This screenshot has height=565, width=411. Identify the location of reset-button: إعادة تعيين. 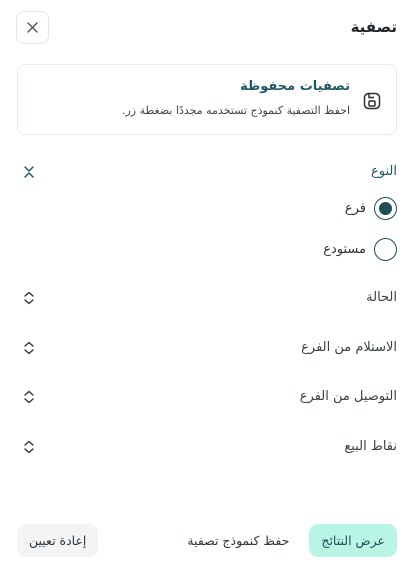
(58, 540).